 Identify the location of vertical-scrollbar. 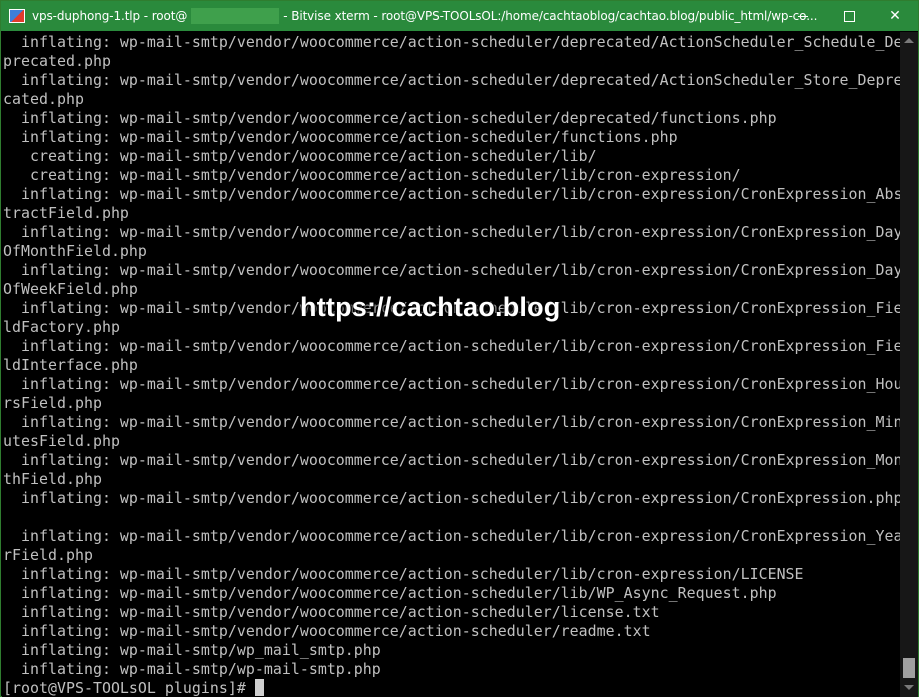
(909, 364).